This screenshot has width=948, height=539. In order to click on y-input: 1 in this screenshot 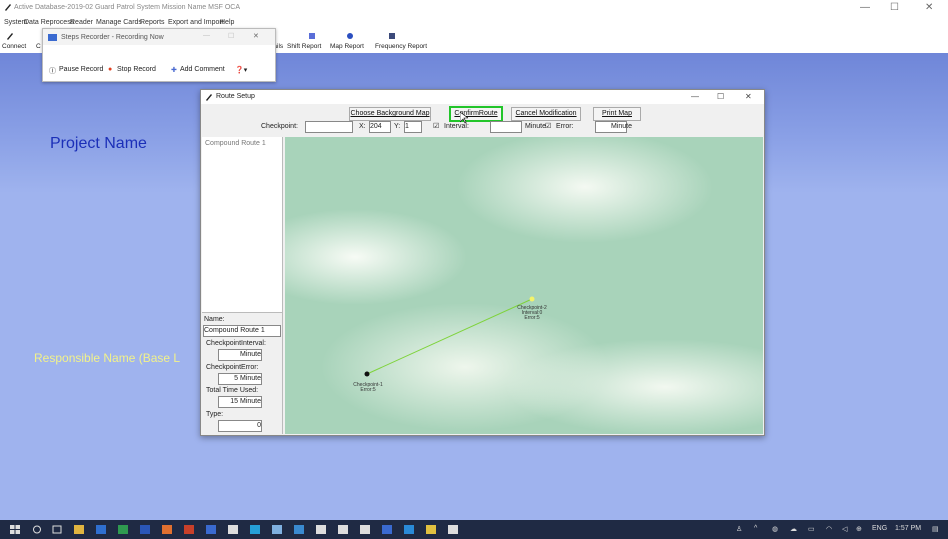, I will do `click(413, 127)`.